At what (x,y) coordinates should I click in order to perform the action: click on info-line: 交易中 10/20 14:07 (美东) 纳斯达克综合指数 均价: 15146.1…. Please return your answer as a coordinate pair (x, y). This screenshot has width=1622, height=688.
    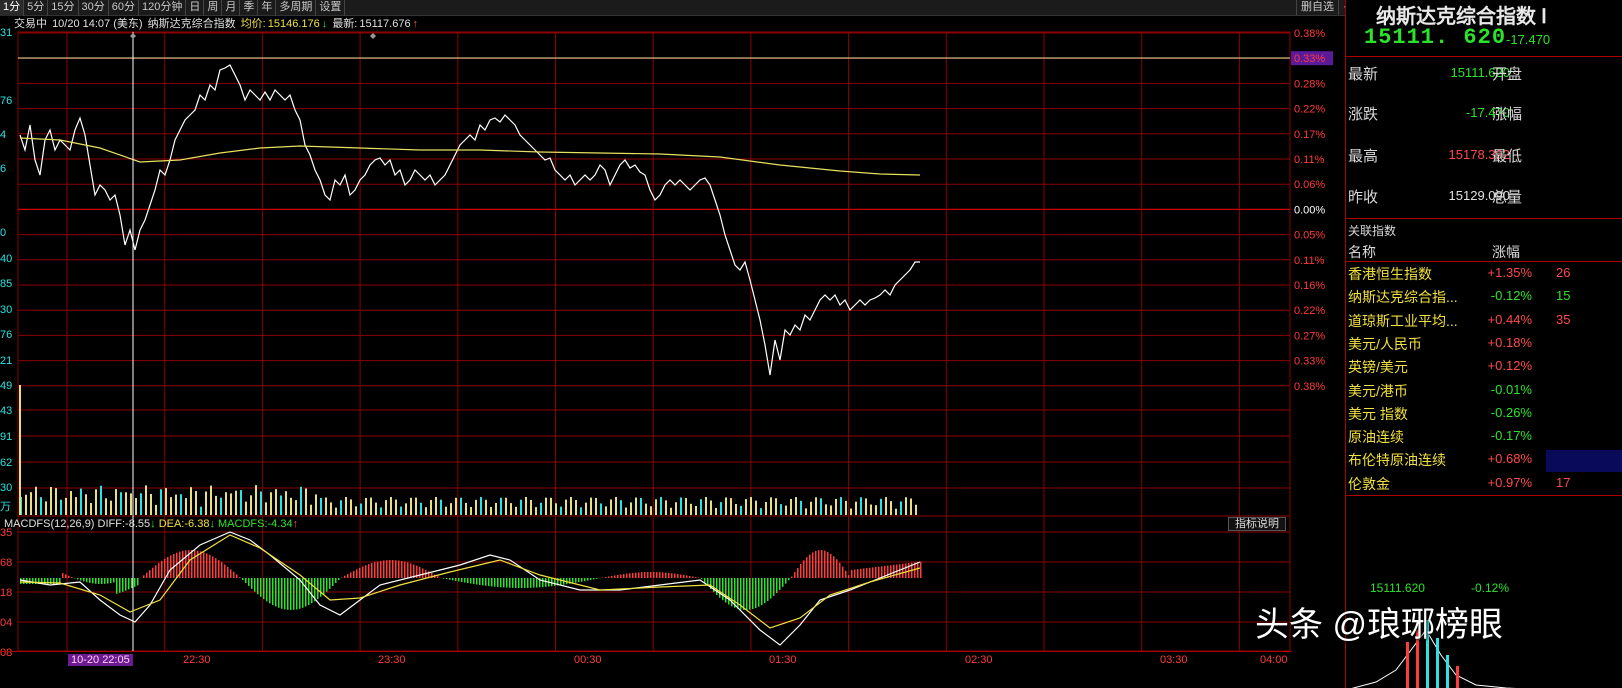
    Looking at the image, I should click on (217, 24).